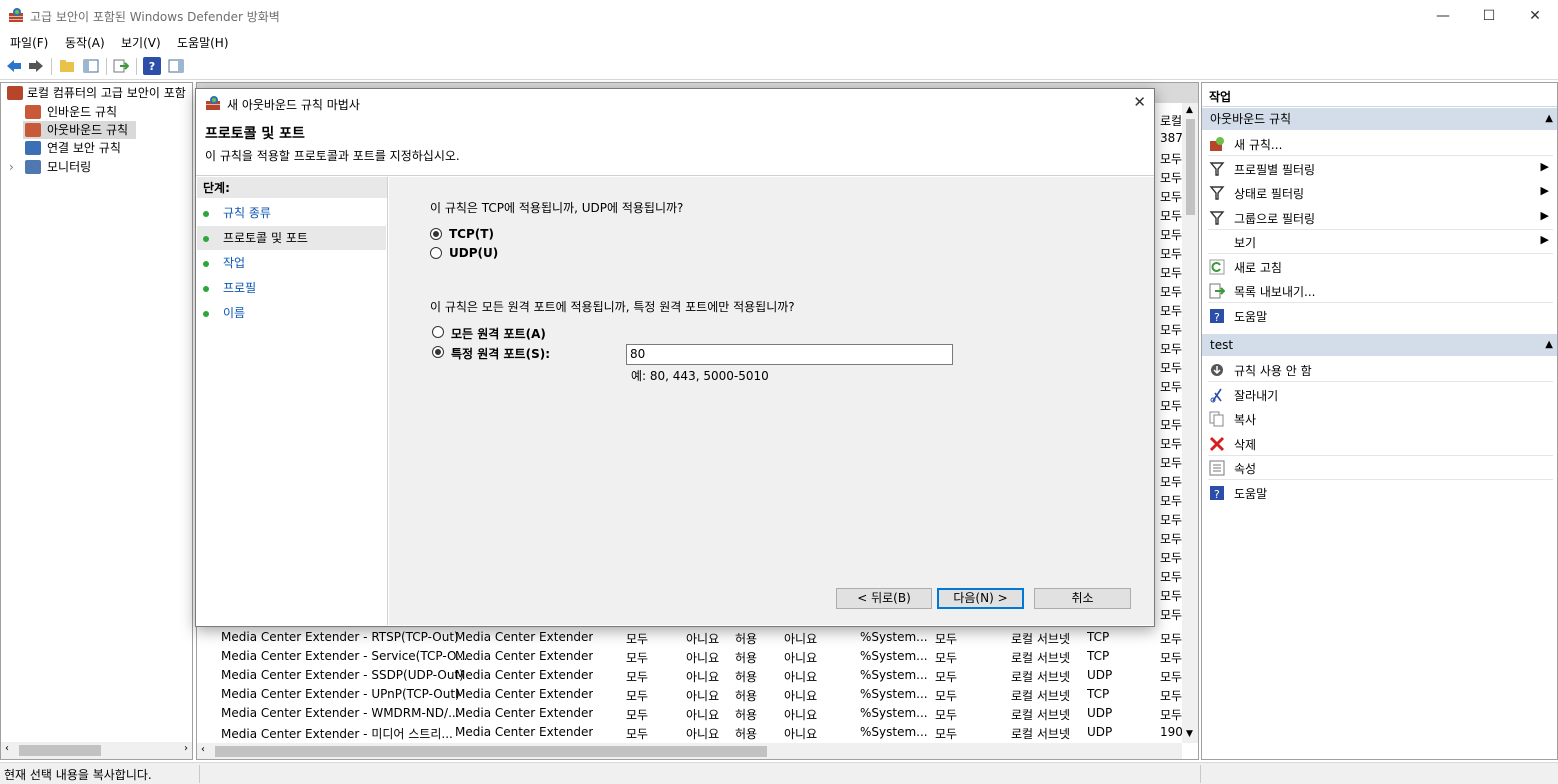 This screenshot has width=1558, height=784. Describe the element at coordinates (1139, 102) in the screenshot. I see `dialog-close-button: ✕` at that location.